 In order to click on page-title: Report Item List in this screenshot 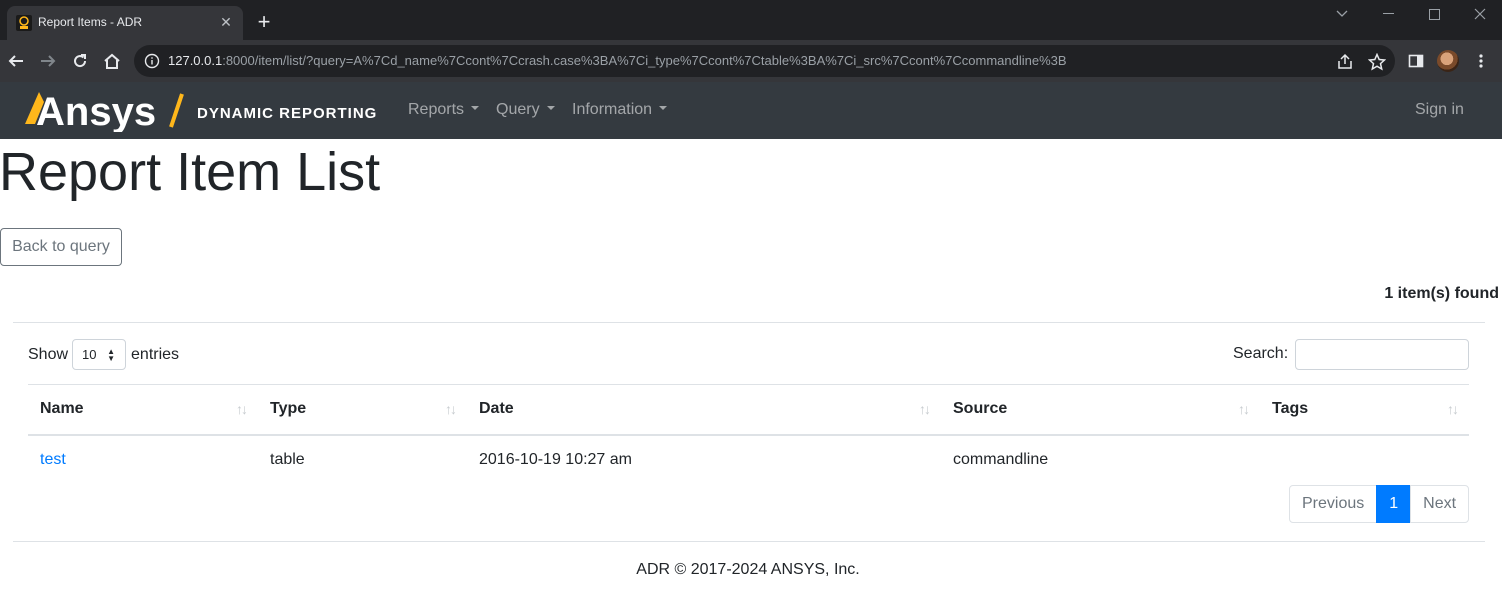, I will do `click(190, 172)`.